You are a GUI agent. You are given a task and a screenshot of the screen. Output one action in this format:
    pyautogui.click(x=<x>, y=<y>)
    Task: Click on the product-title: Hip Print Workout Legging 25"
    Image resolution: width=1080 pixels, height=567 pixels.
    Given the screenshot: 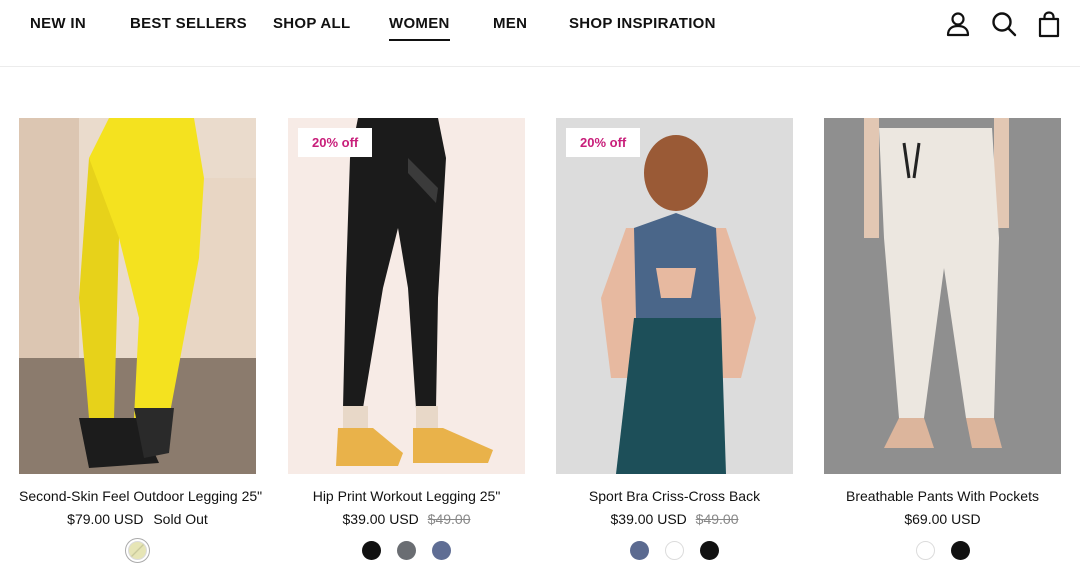 What is the action you would take?
    pyautogui.click(x=406, y=496)
    